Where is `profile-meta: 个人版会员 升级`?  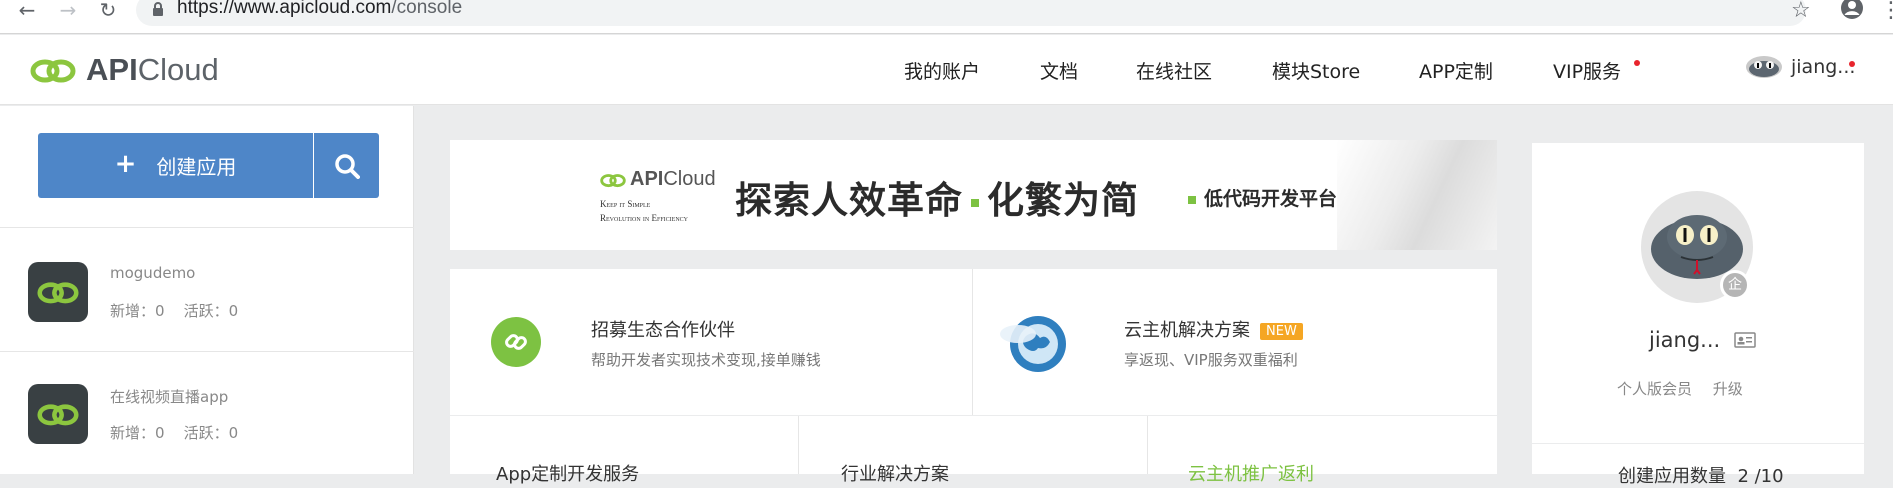
profile-meta: 个人版会员 升级 is located at coordinates (1680, 388).